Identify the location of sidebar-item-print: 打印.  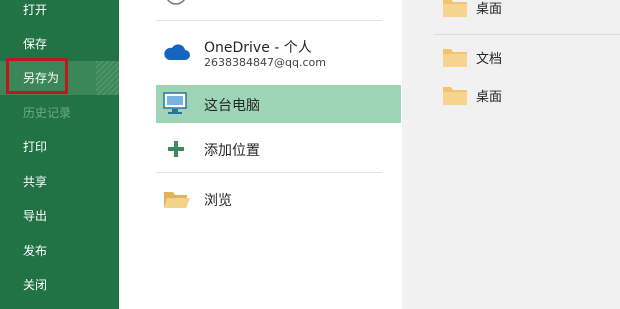
(59, 147).